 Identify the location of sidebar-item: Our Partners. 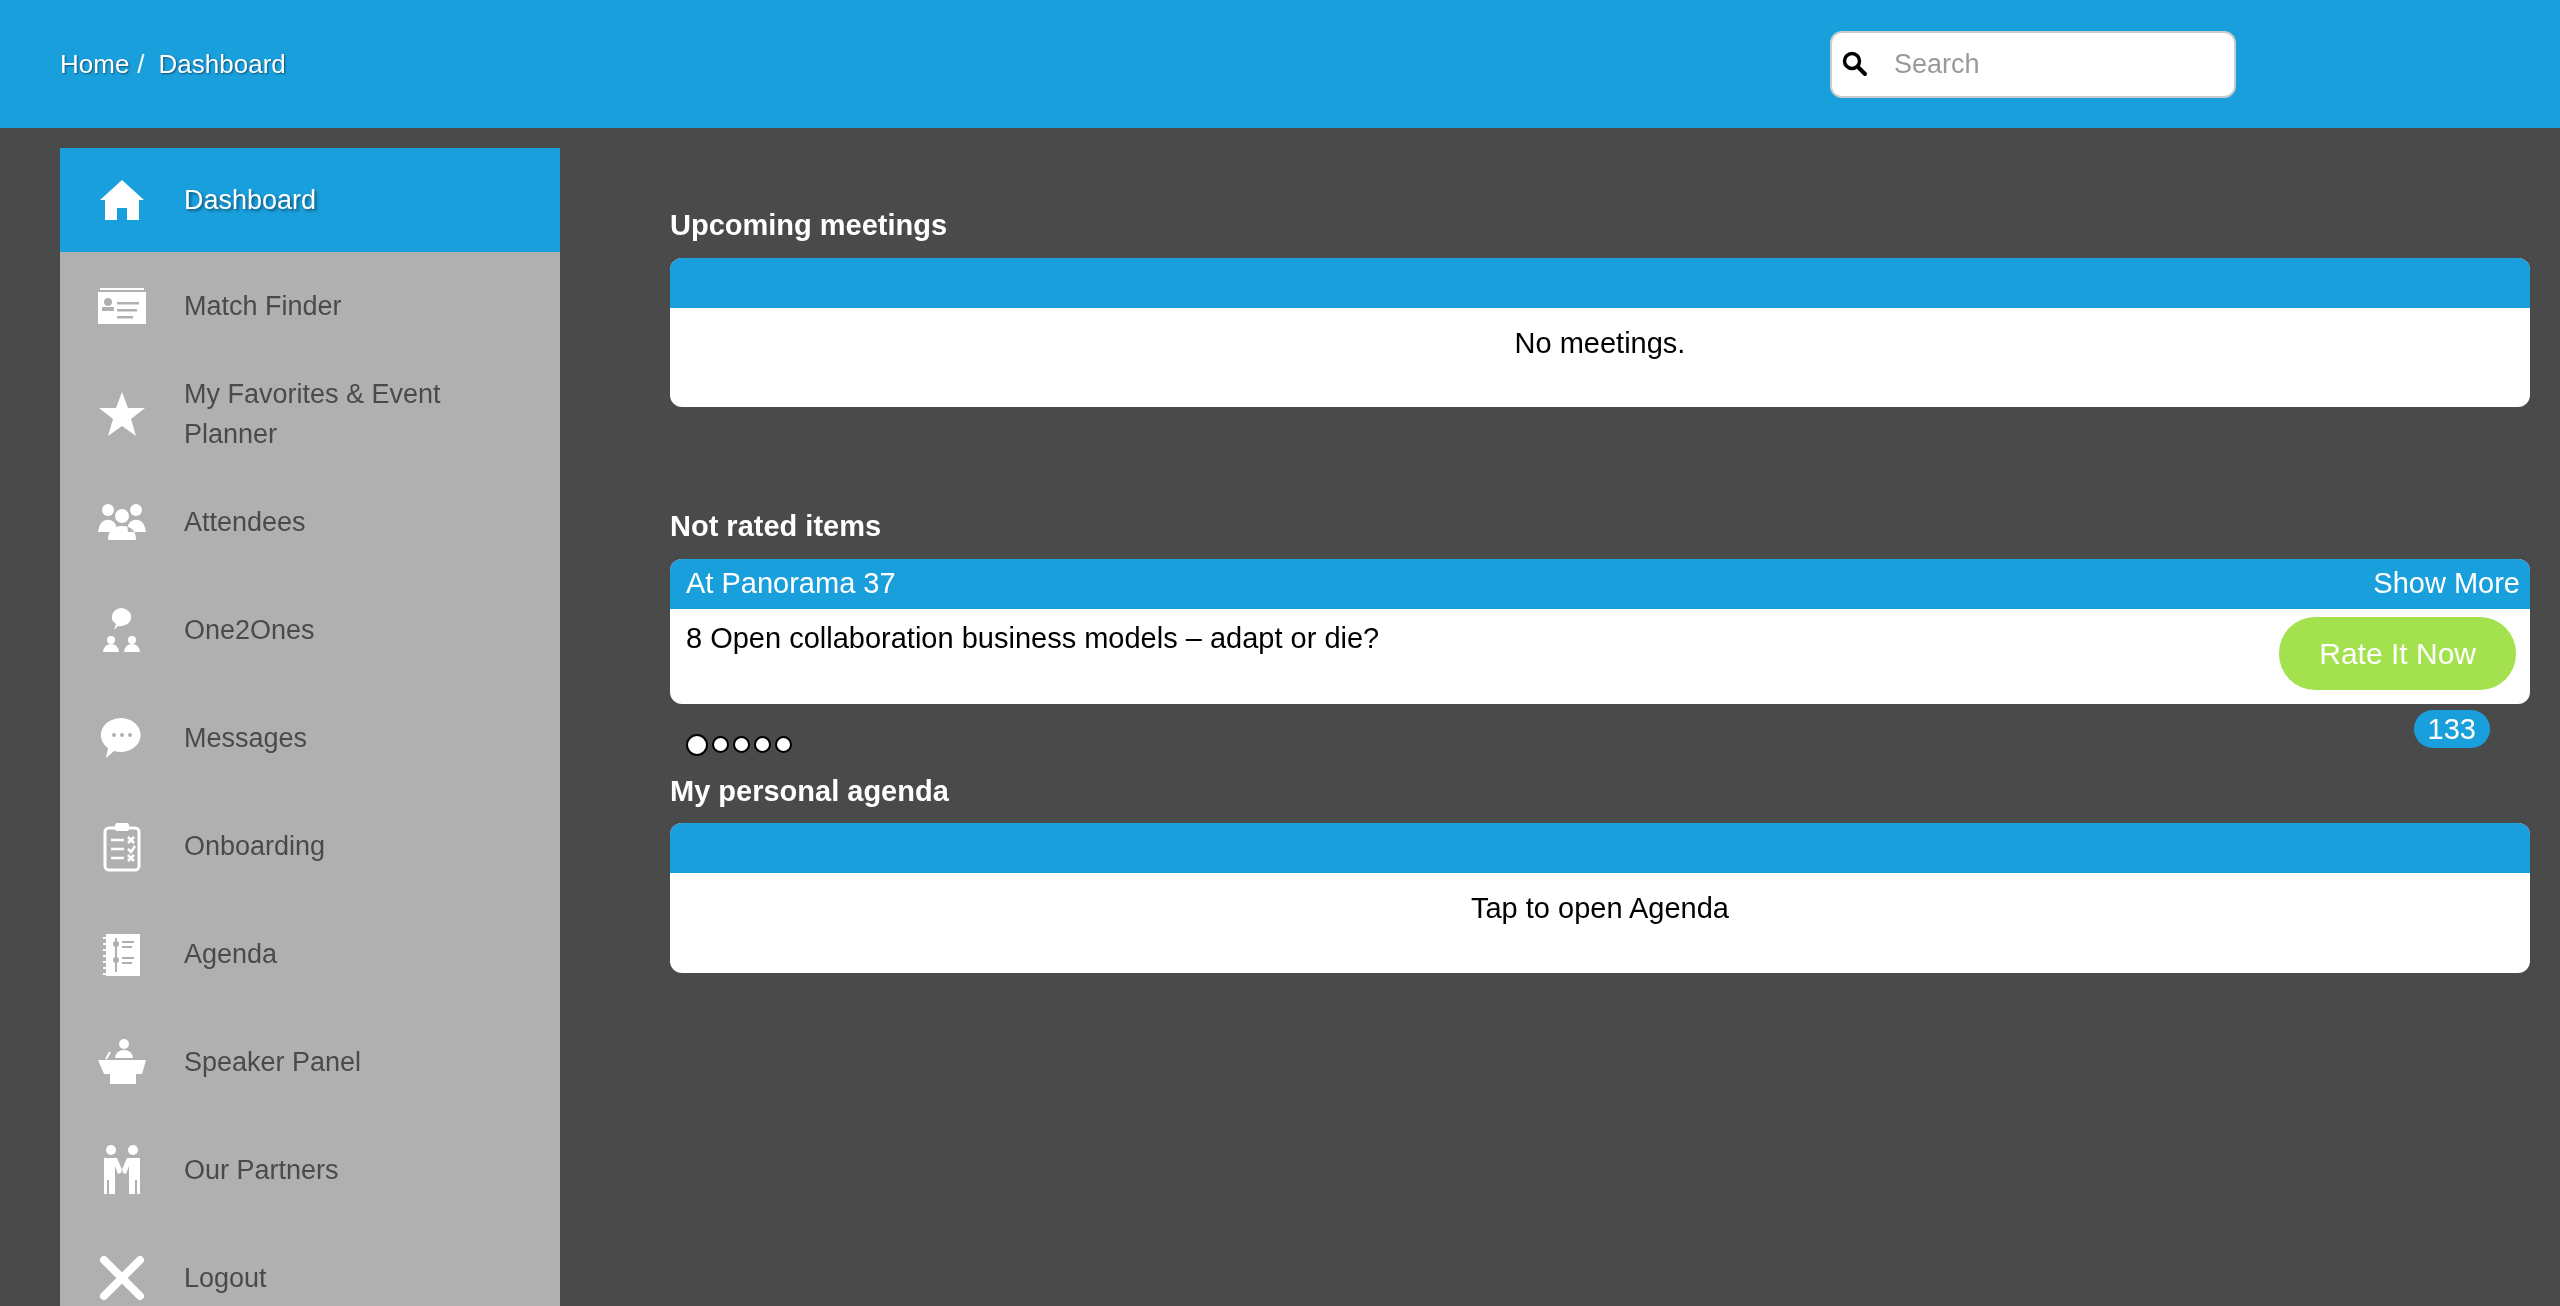
(310, 1170).